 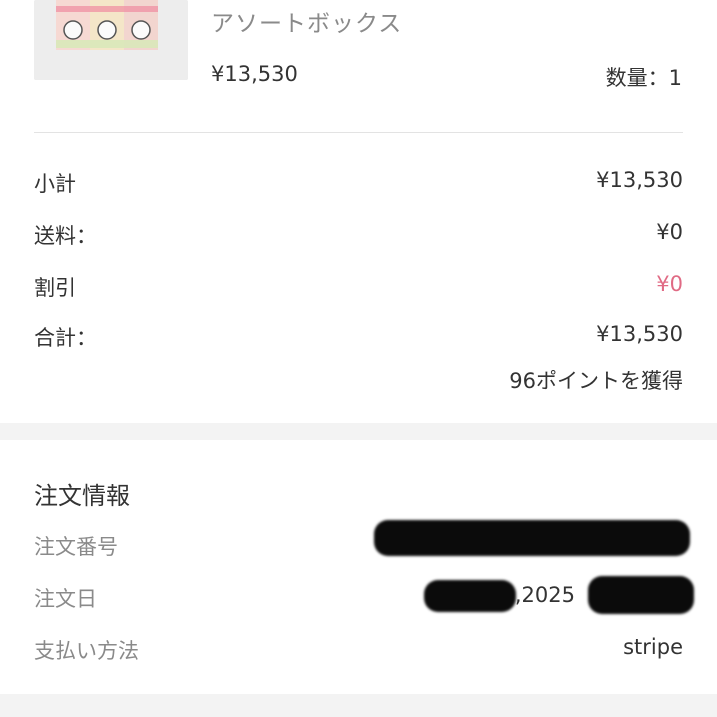 I want to click on product-thumbnail, so click(x=111, y=40).